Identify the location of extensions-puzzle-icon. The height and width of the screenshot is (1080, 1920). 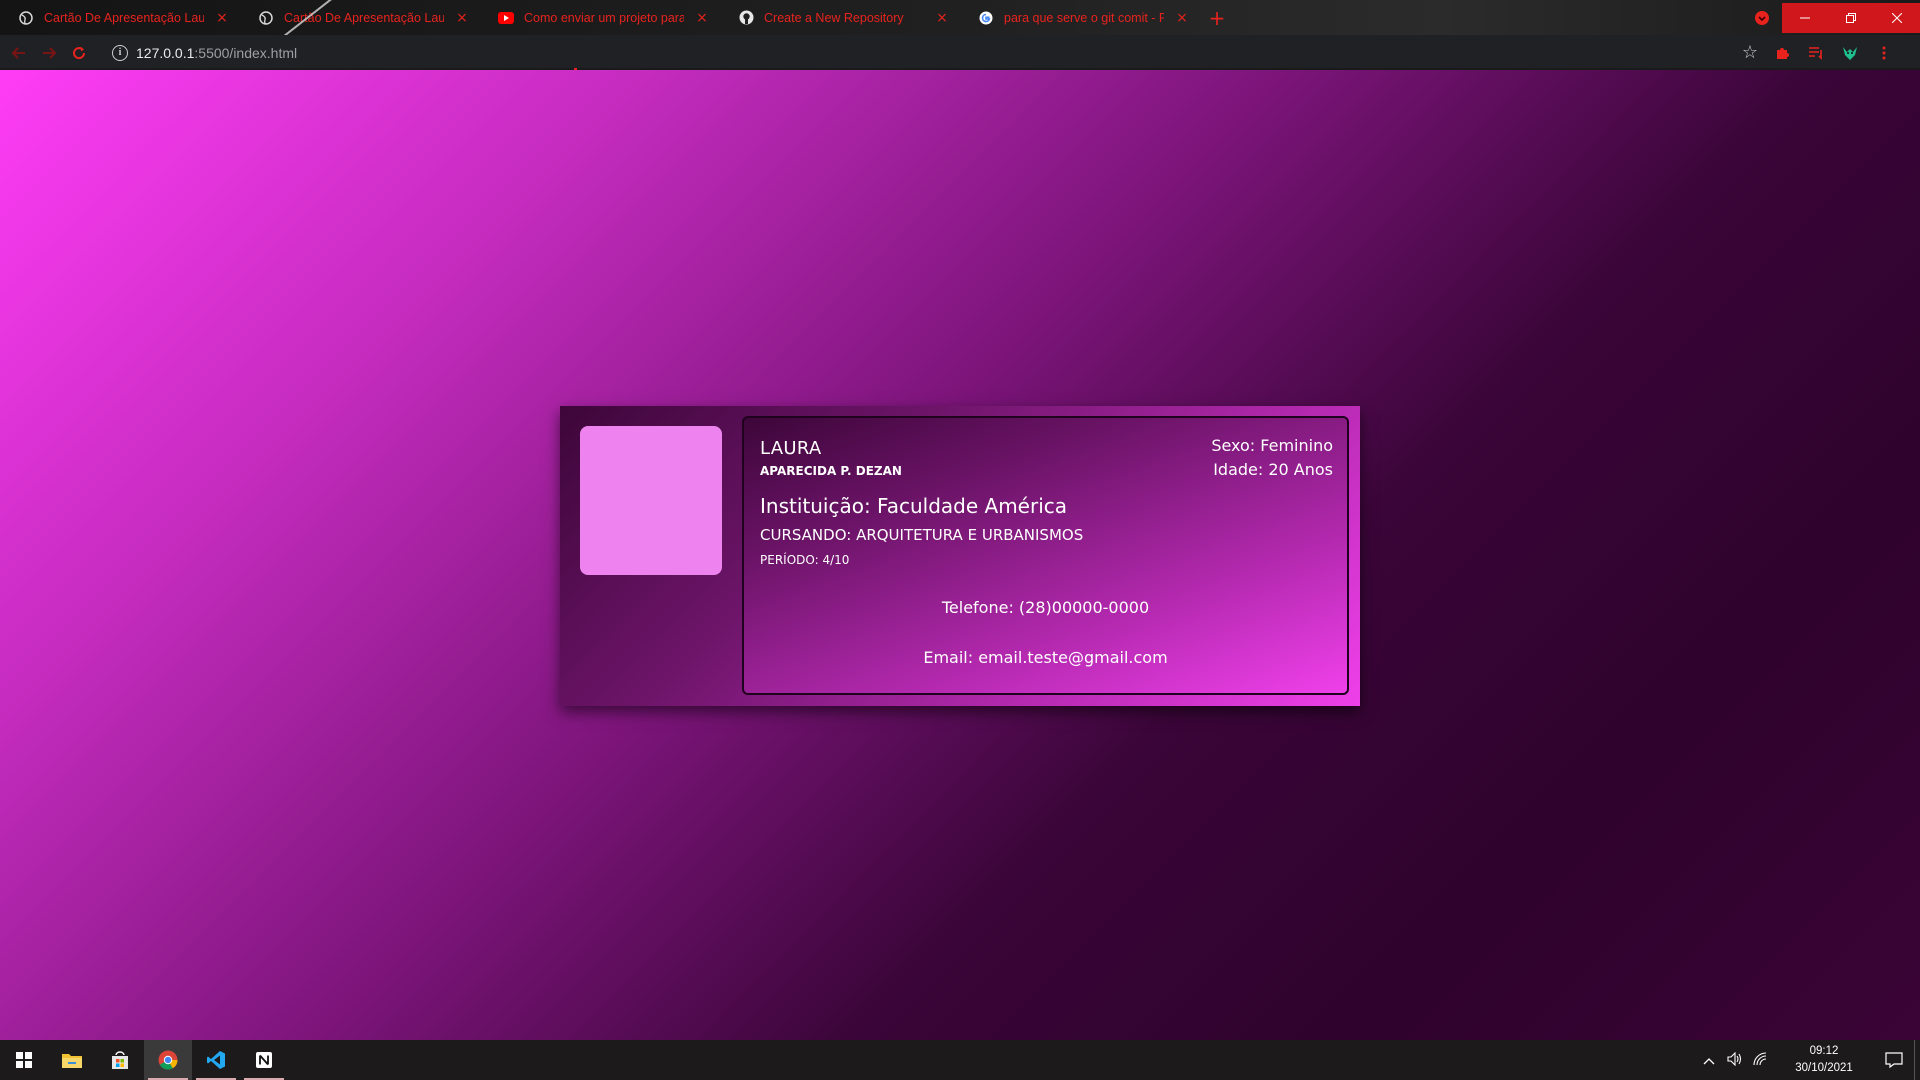
(1782, 53).